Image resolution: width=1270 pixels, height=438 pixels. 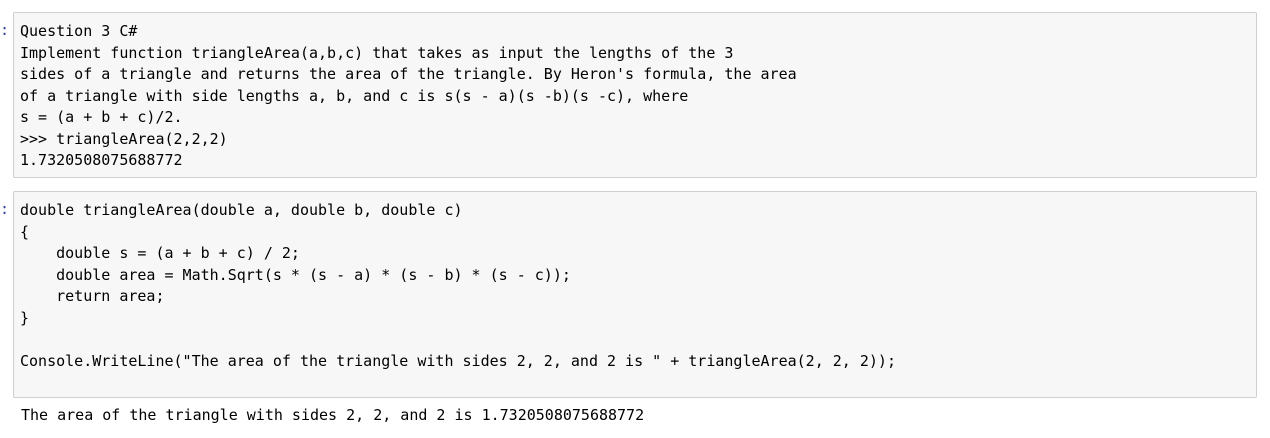 I want to click on code-line: {, so click(x=25, y=231).